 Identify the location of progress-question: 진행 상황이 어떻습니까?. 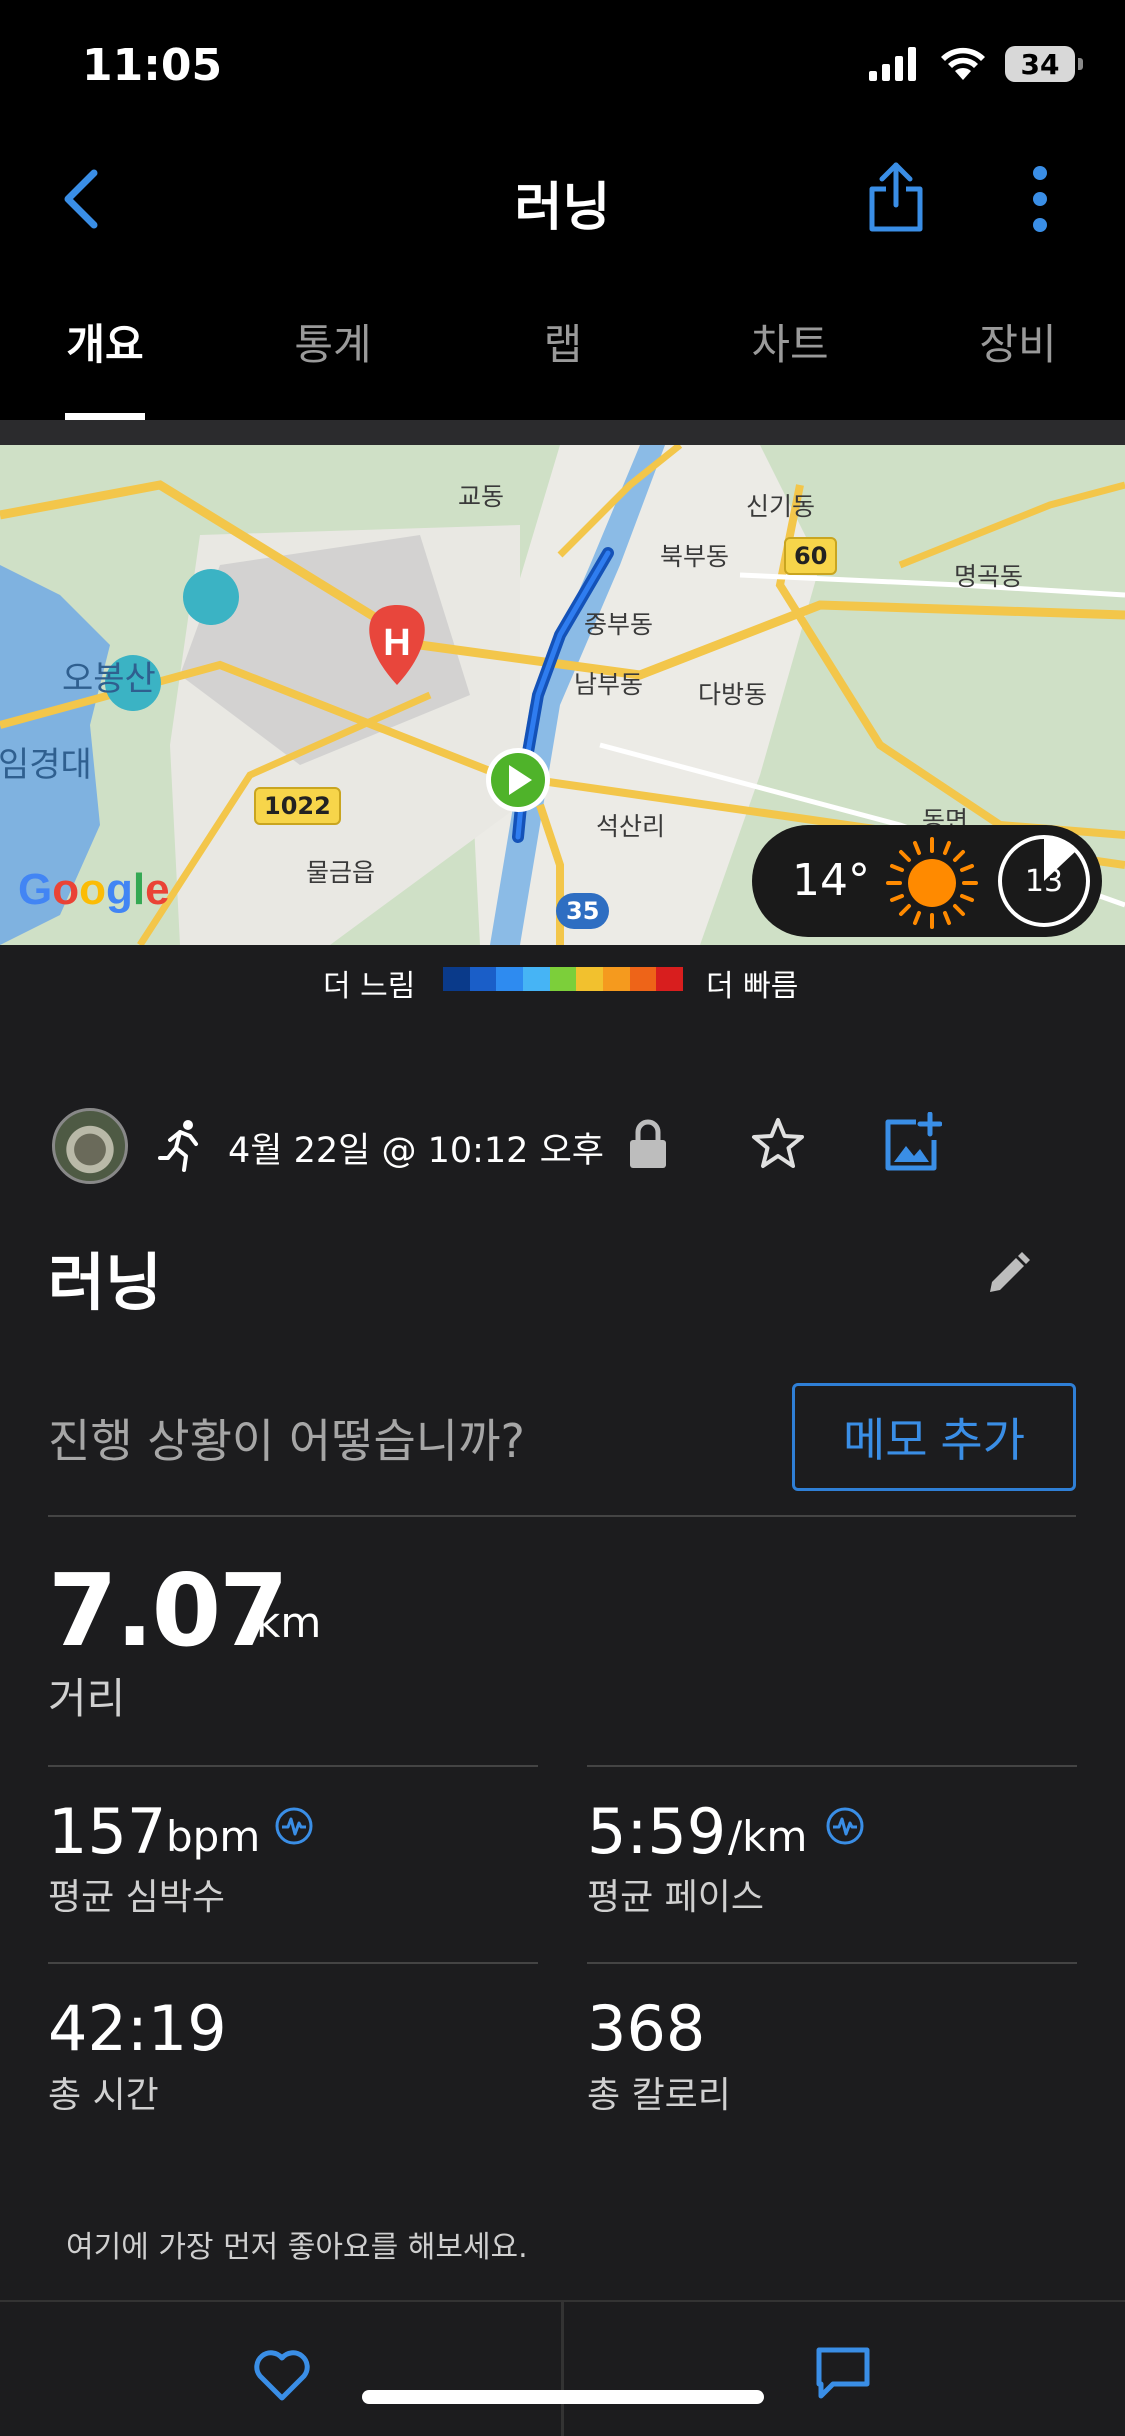
(286, 1441).